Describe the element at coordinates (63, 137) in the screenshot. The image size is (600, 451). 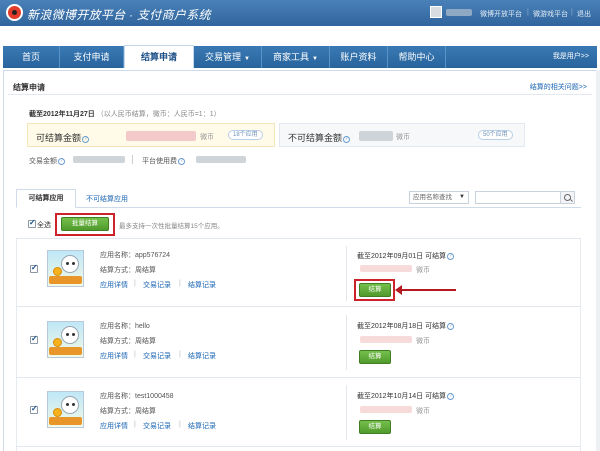
I see `settleable-label: 可结算金额?` at that location.